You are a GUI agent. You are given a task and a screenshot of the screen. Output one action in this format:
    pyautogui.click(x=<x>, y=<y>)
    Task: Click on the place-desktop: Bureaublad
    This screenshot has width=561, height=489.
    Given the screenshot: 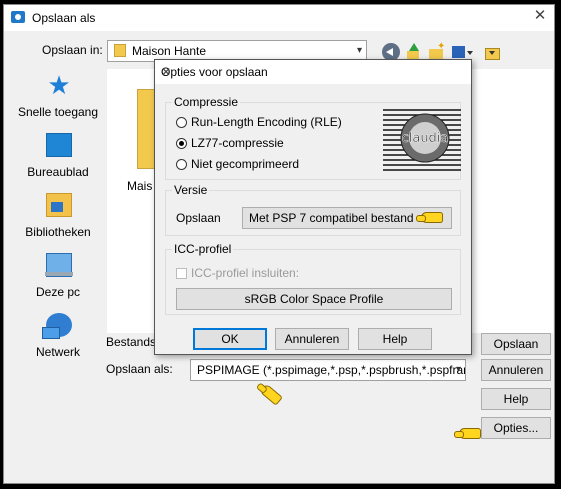 What is the action you would take?
    pyautogui.click(x=58, y=157)
    